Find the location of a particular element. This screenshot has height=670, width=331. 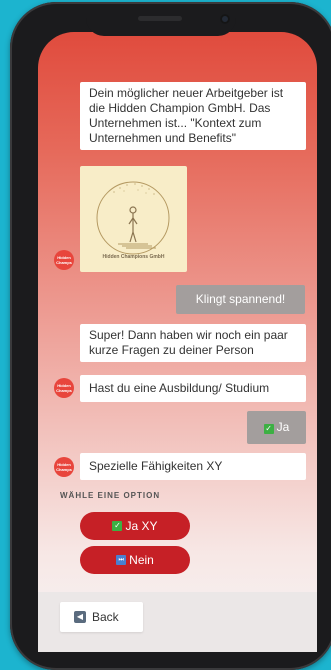

user-message: ✓ Ja is located at coordinates (276, 427).